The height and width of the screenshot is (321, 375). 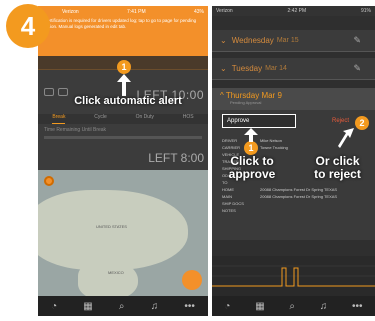 I want to click on callout-line: to reject, so click(x=337, y=174).